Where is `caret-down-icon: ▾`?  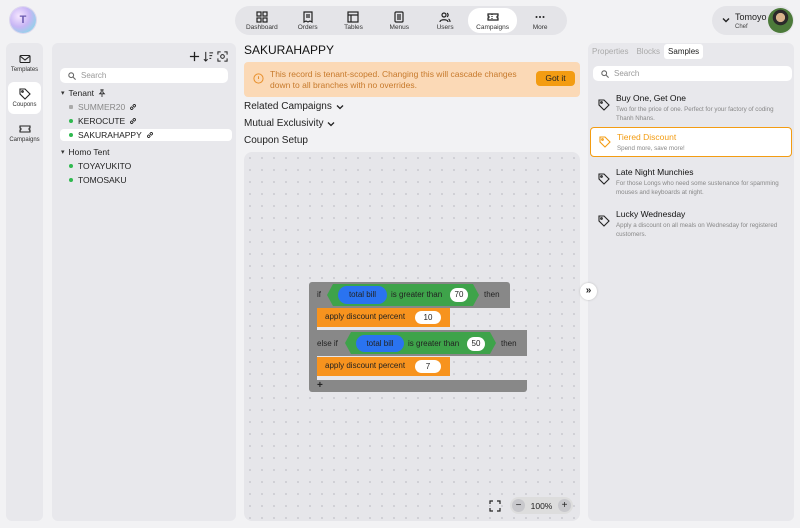 caret-down-icon: ▾ is located at coordinates (63, 93).